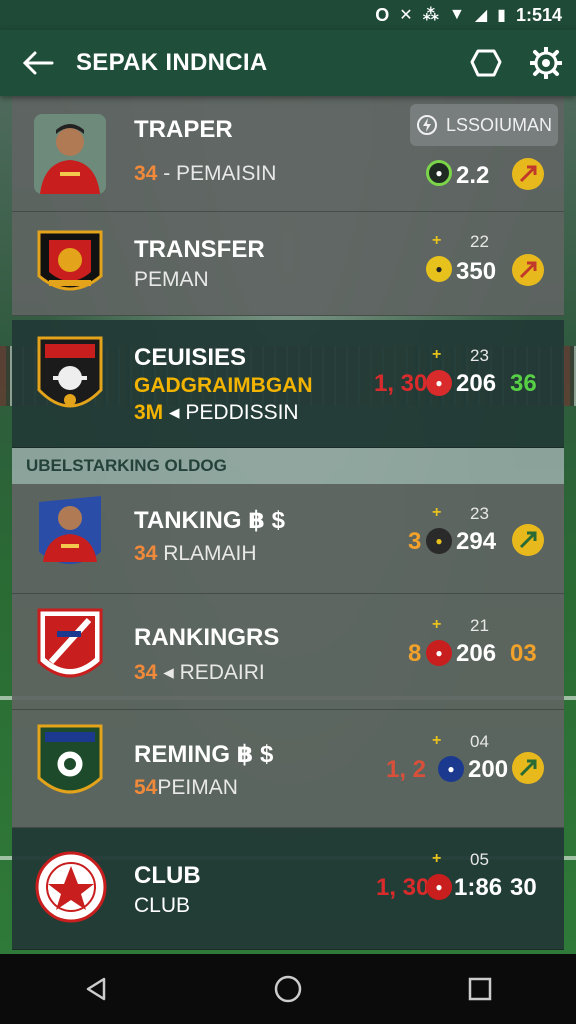  What do you see at coordinates (501, 15) in the screenshot?
I see `battery-icon: ▮` at bounding box center [501, 15].